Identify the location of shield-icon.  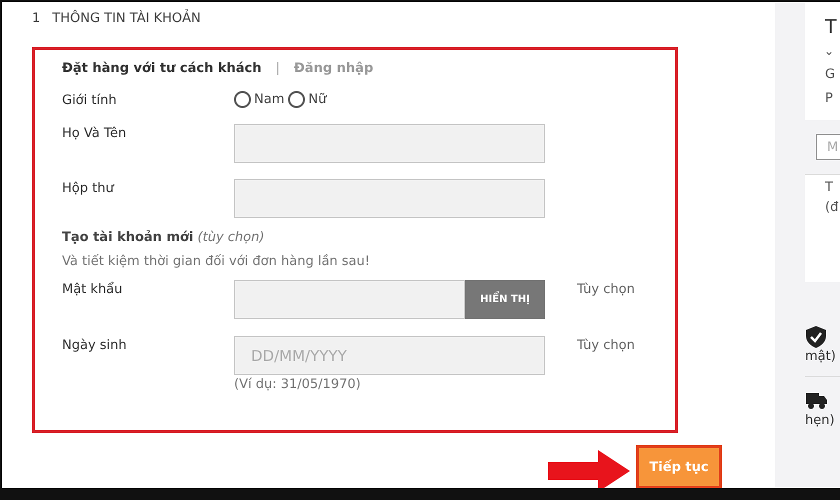
(816, 337).